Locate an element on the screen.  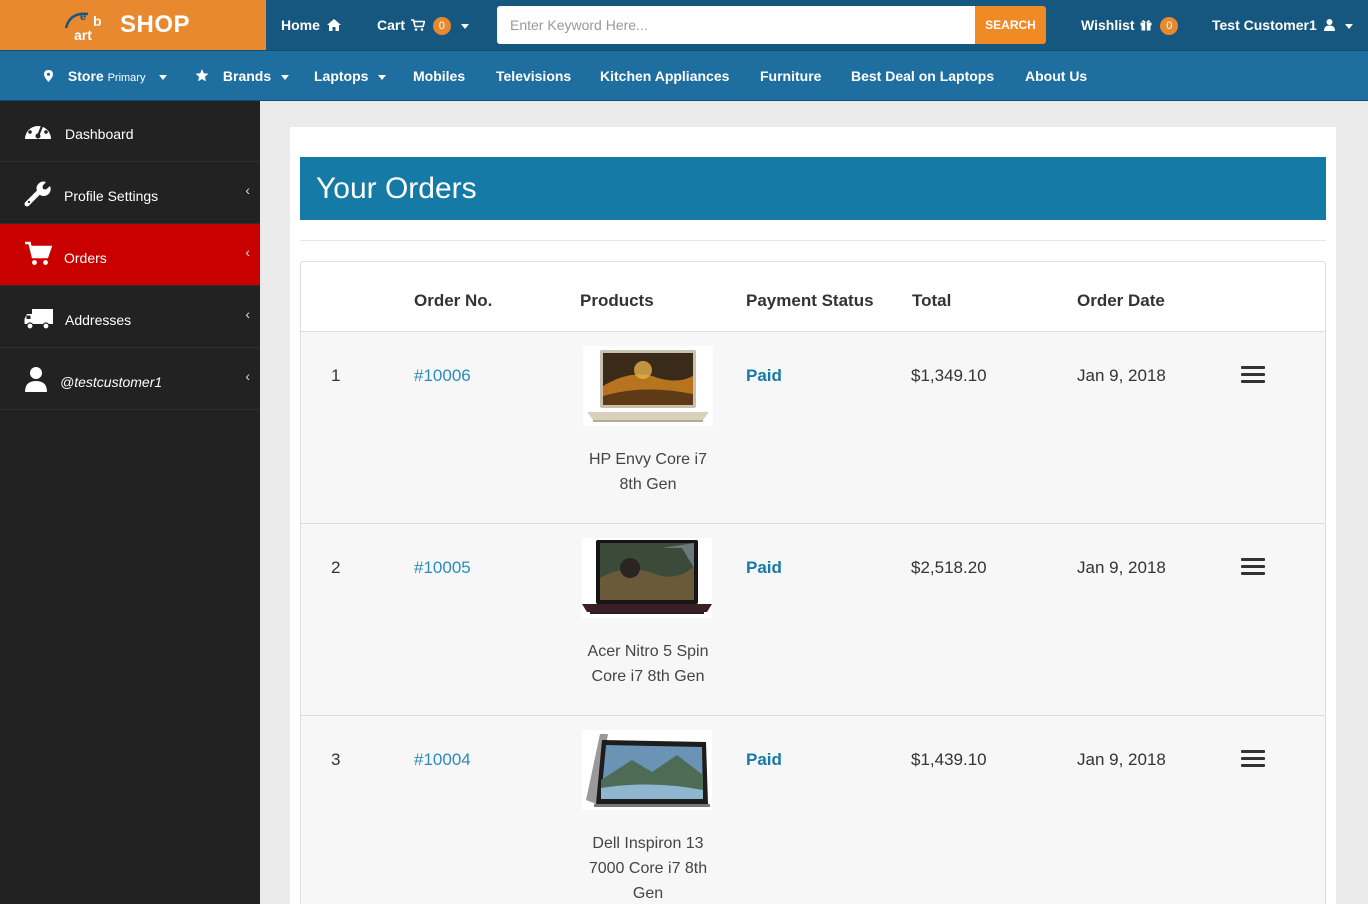
order-total: $2,518.20 is located at coordinates (949, 567).